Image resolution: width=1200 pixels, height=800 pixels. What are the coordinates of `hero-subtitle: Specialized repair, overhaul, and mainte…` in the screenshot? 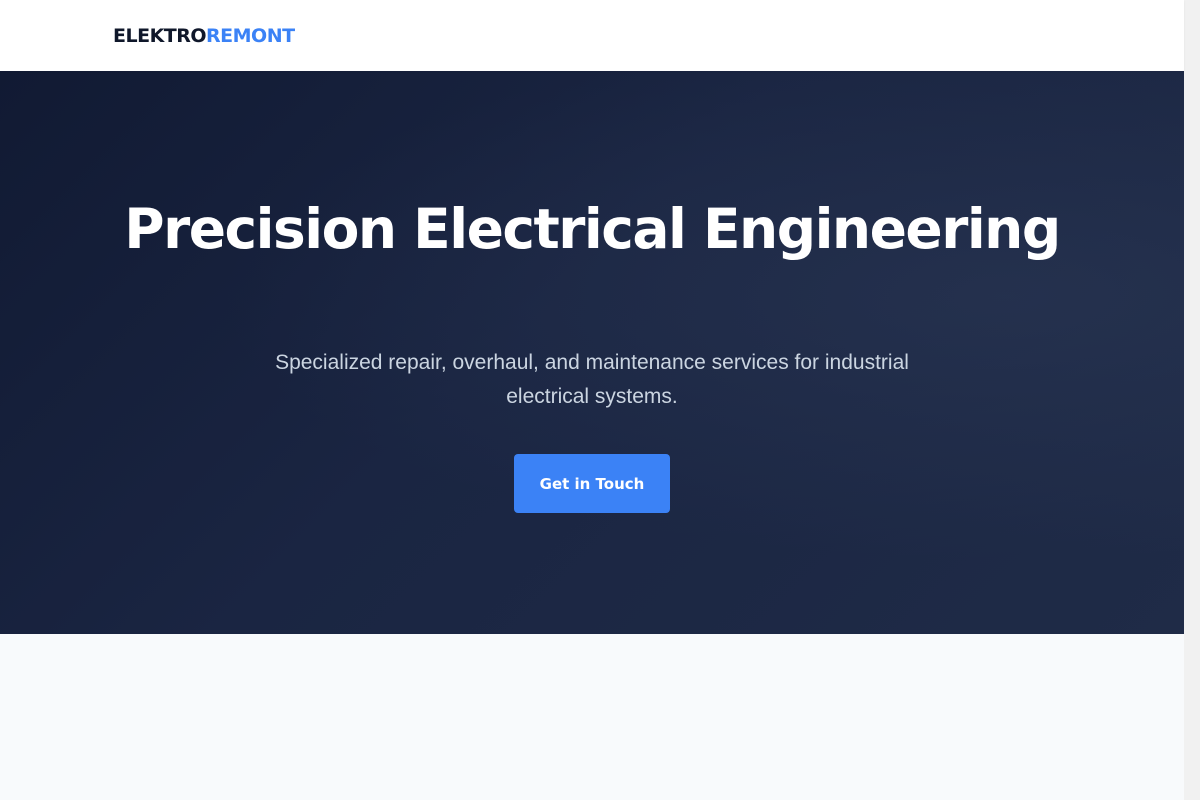 It's located at (592, 379).